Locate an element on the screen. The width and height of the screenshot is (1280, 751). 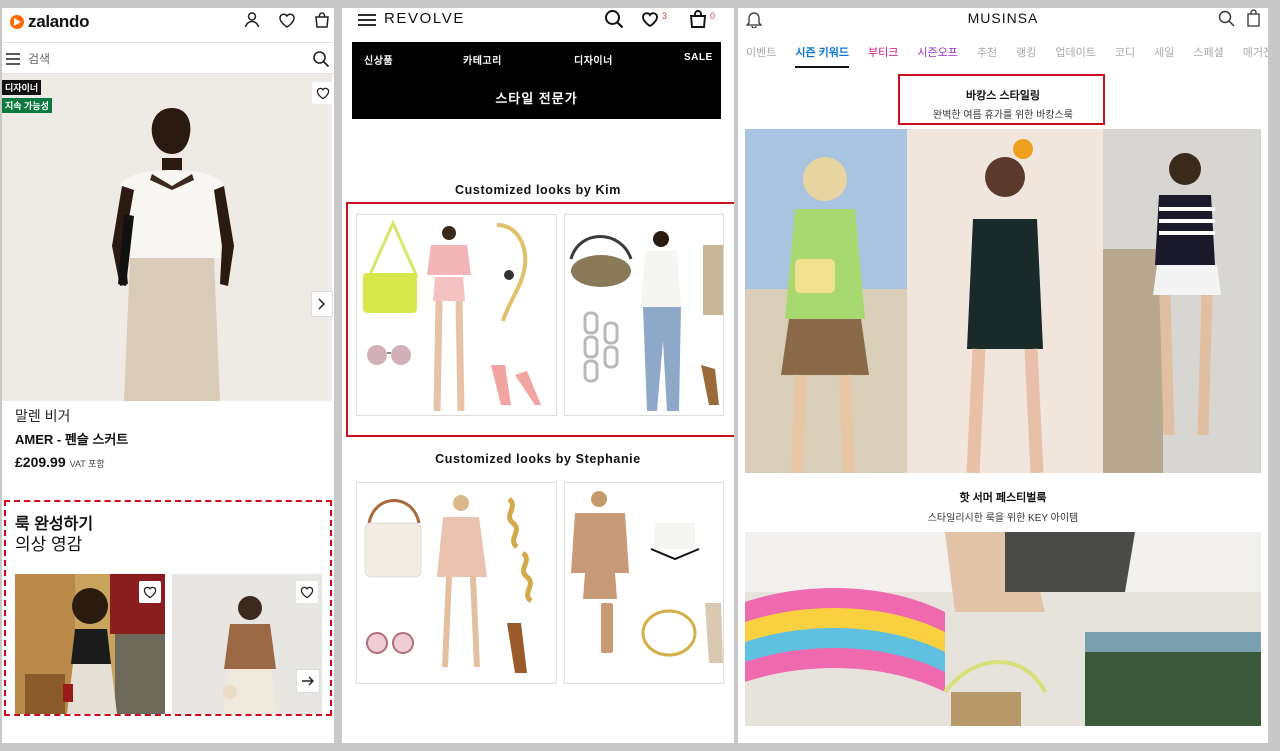
nav-new: 신상품 is located at coordinates (378, 59).